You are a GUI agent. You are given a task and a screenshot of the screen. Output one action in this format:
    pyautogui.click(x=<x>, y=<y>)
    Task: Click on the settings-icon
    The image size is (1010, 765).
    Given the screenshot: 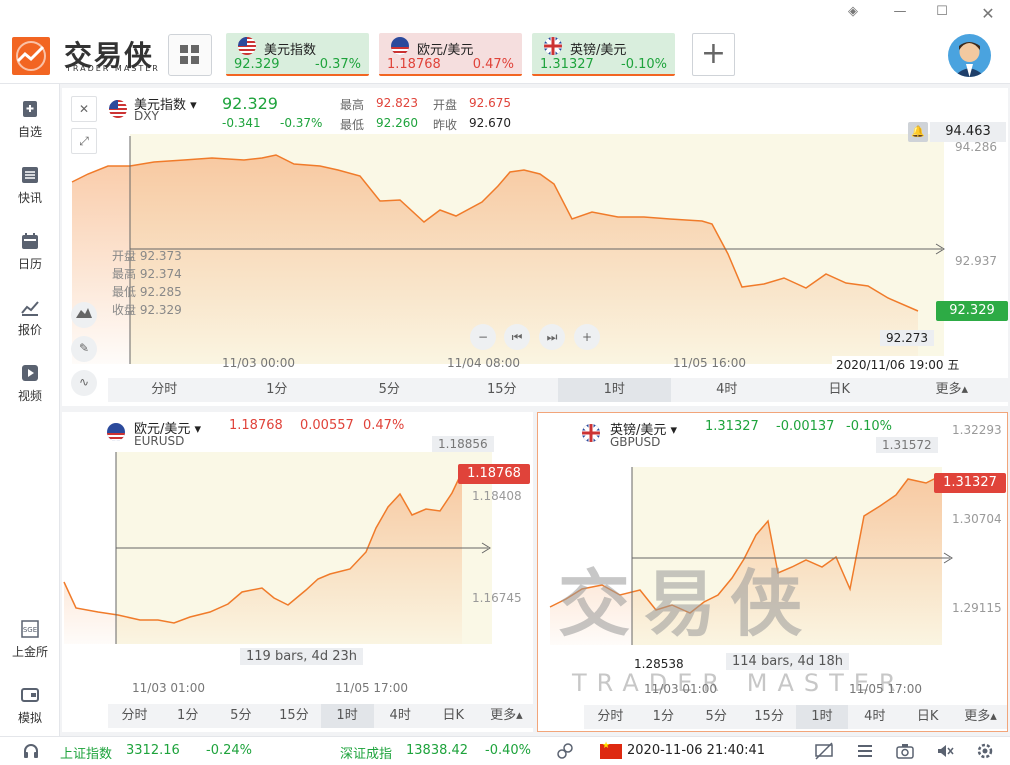 What is the action you would take?
    pyautogui.click(x=985, y=751)
    